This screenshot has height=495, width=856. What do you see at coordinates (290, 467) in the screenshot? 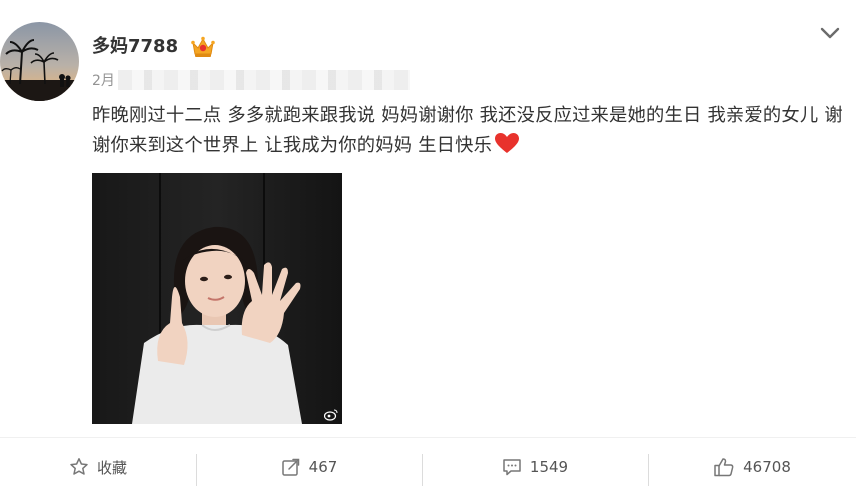
I see `repost-icon` at bounding box center [290, 467].